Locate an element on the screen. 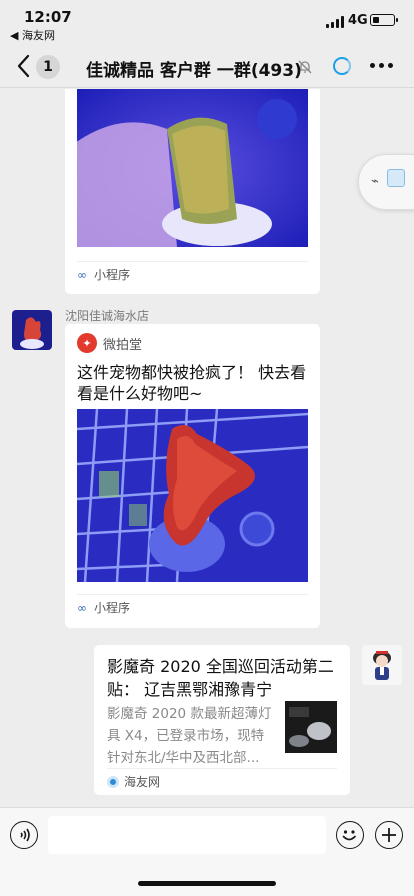 Image resolution: width=414 pixels, height=896 pixels. floating-article-tab: ⌁ is located at coordinates (386, 182).